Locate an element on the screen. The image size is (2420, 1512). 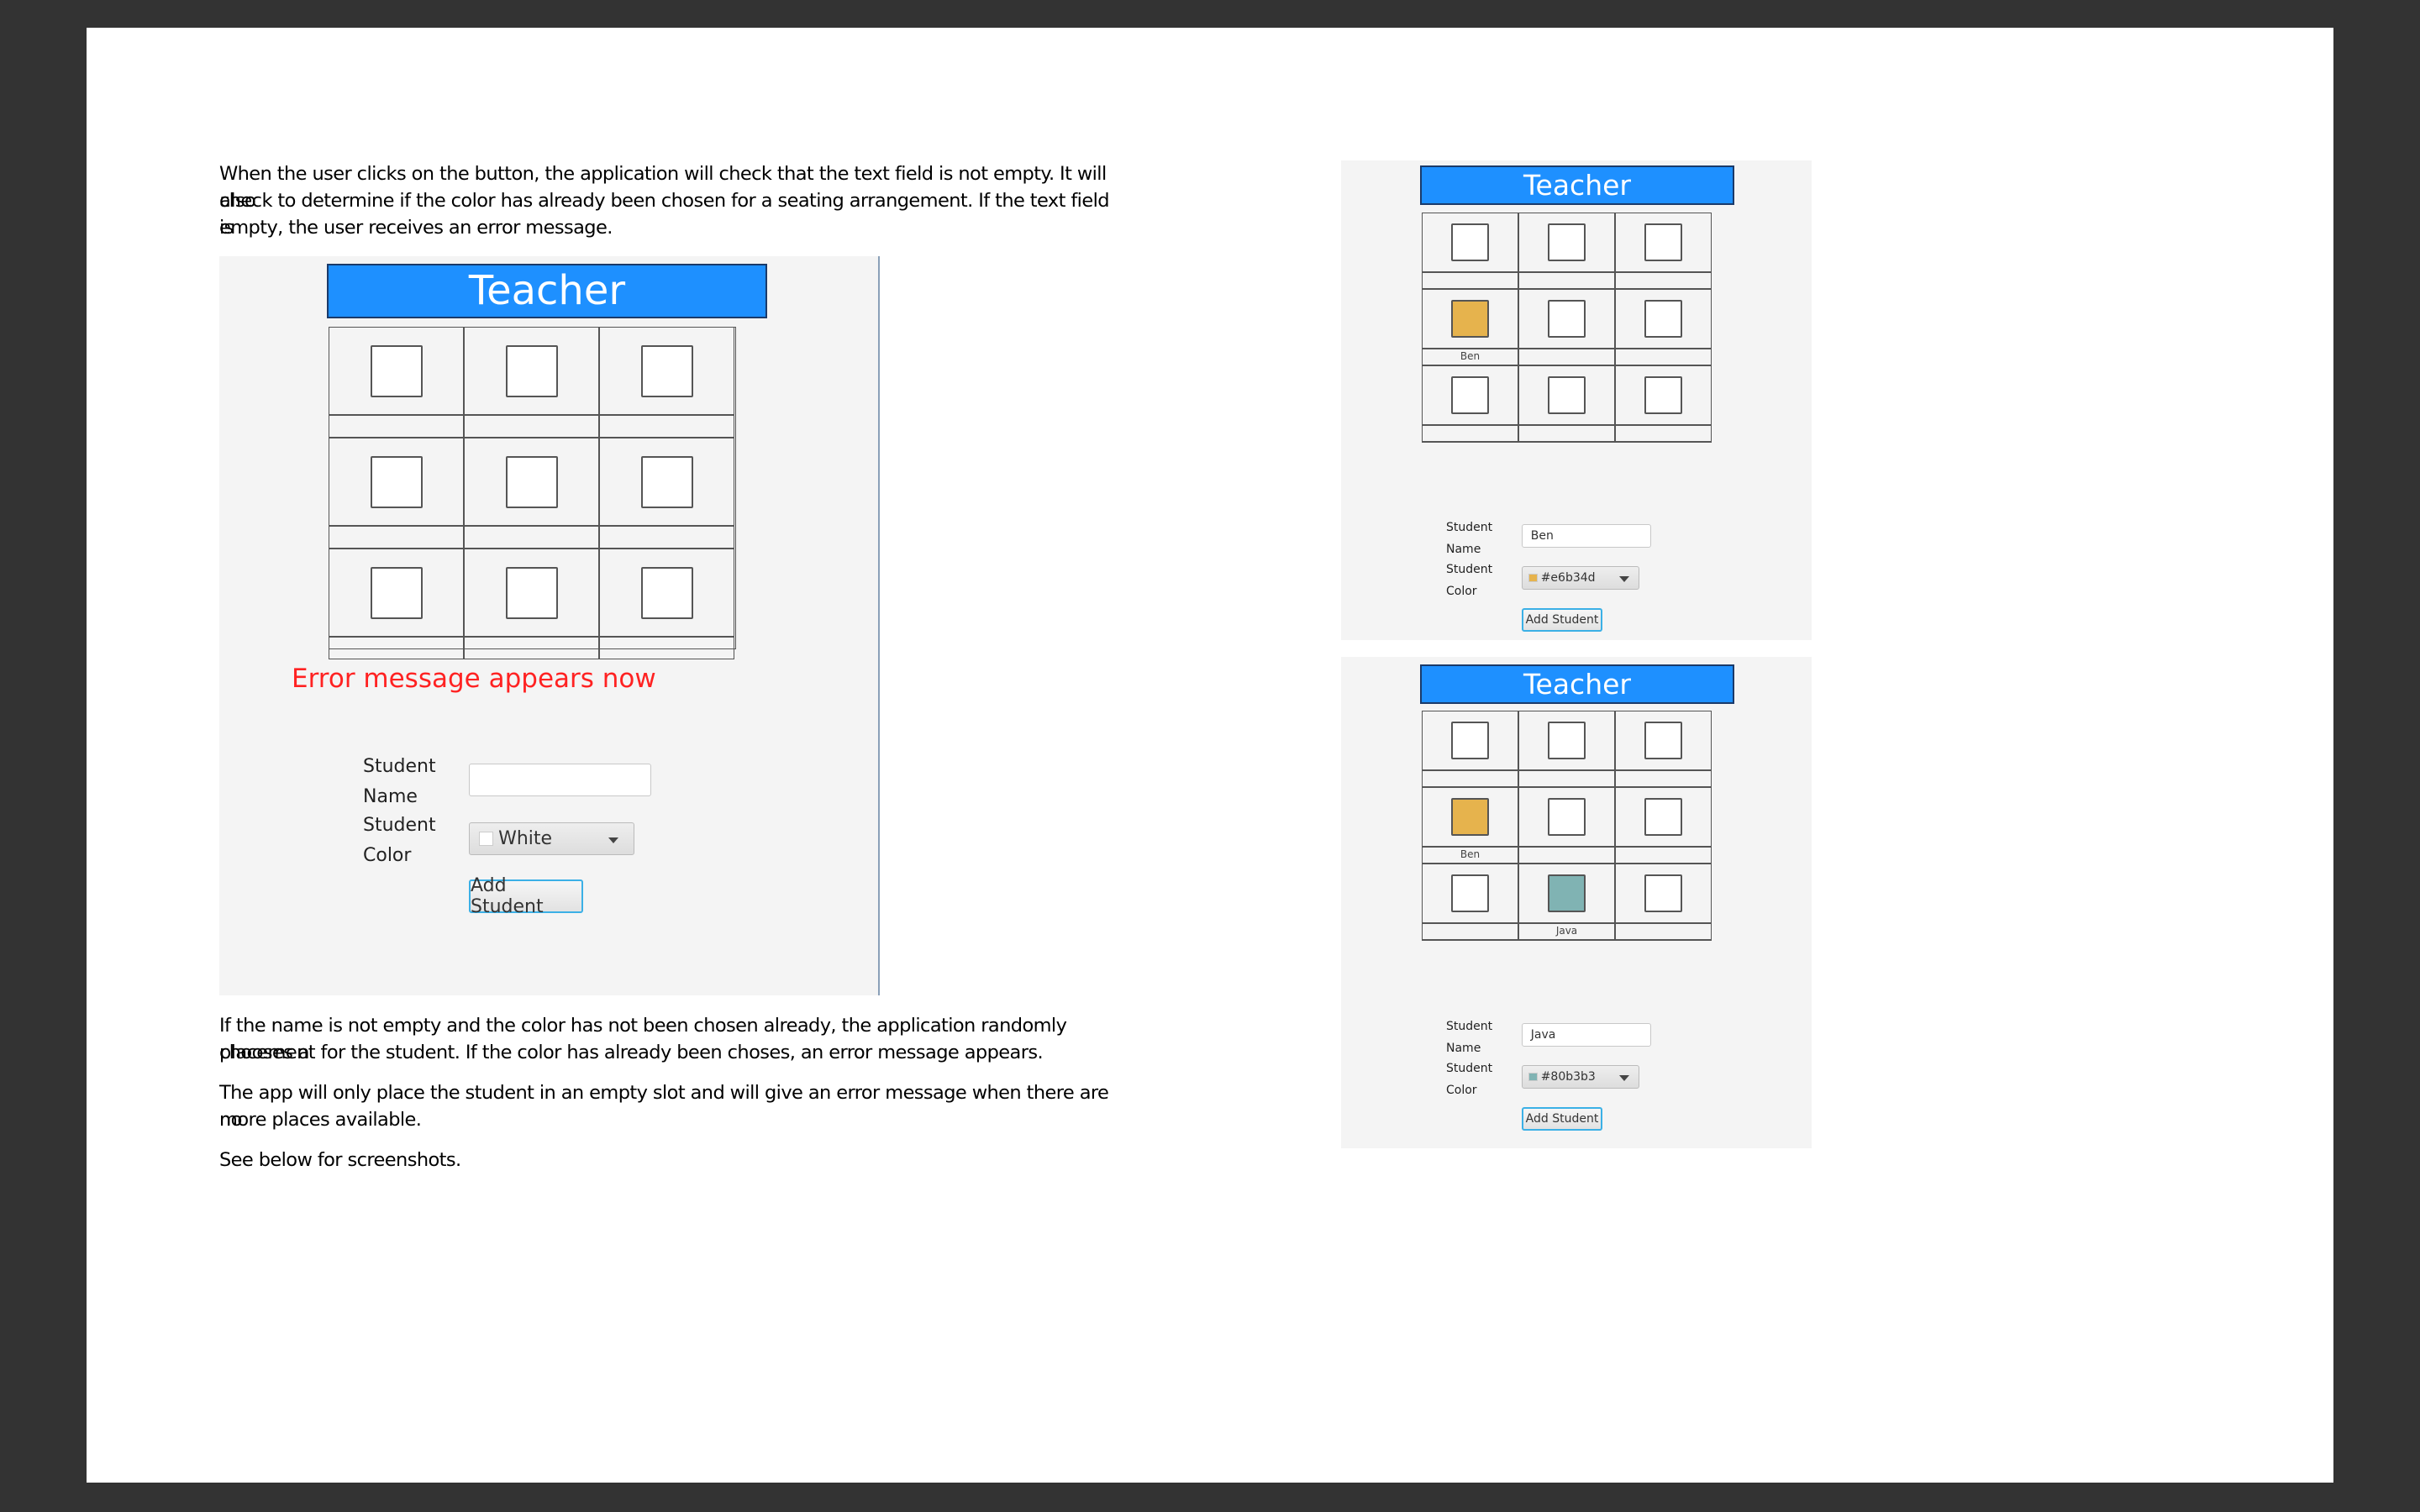
student-name-value: Ben is located at coordinates (1542, 536).